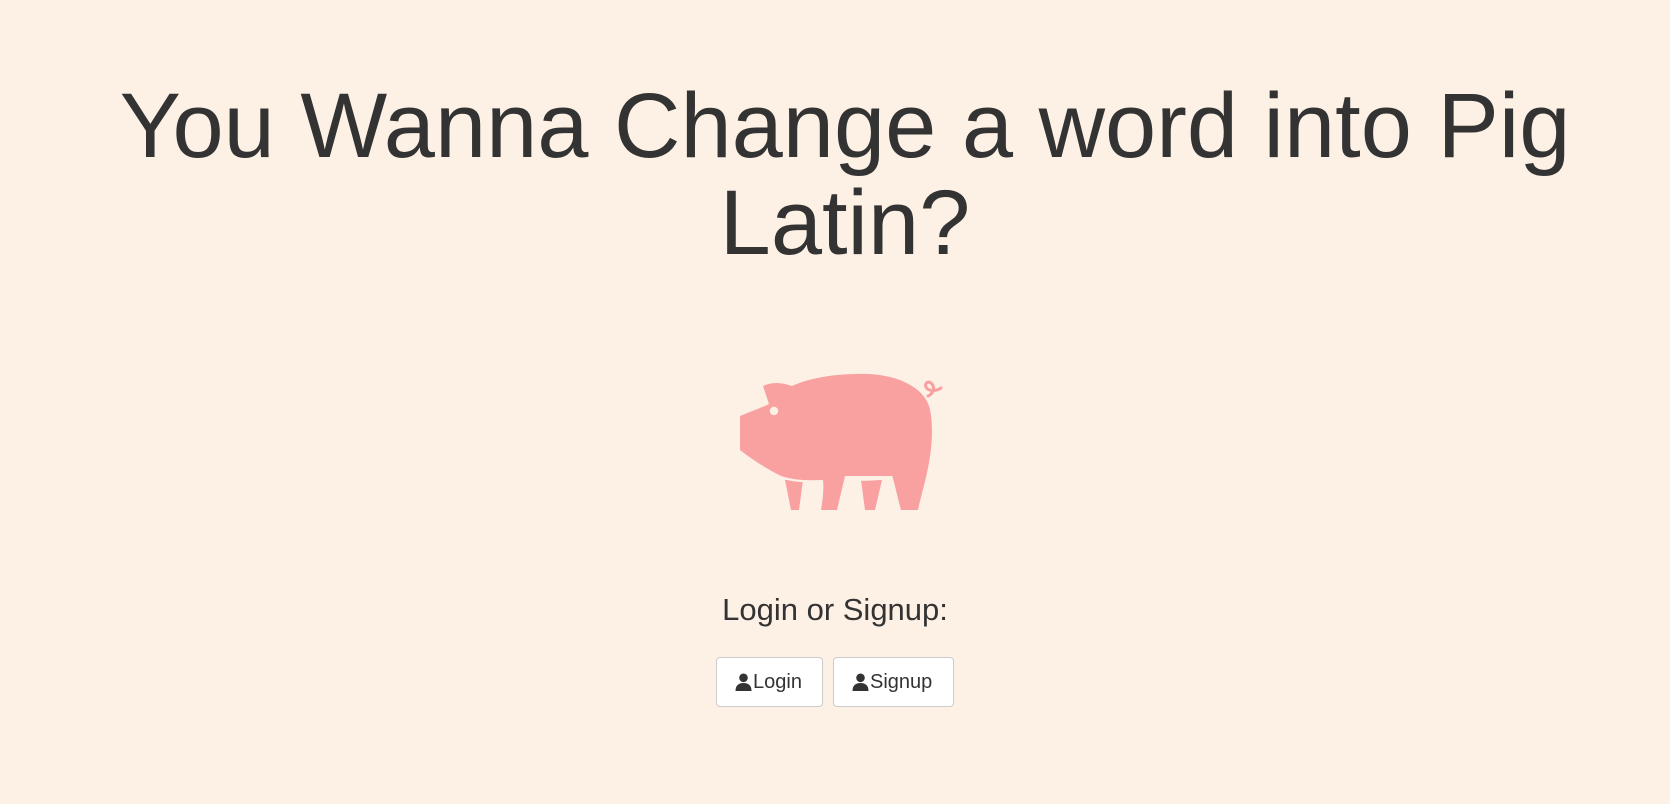 This screenshot has height=804, width=1670. I want to click on login-button: Login, so click(769, 682).